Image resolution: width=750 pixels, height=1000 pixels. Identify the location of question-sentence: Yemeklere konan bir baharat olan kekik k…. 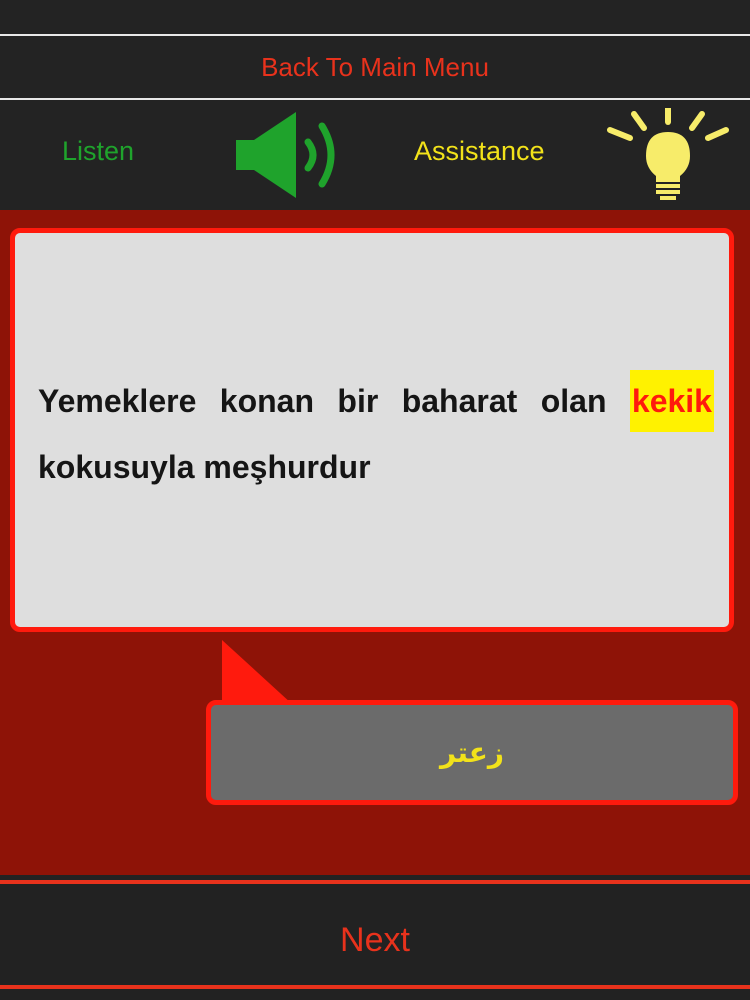
(376, 434).